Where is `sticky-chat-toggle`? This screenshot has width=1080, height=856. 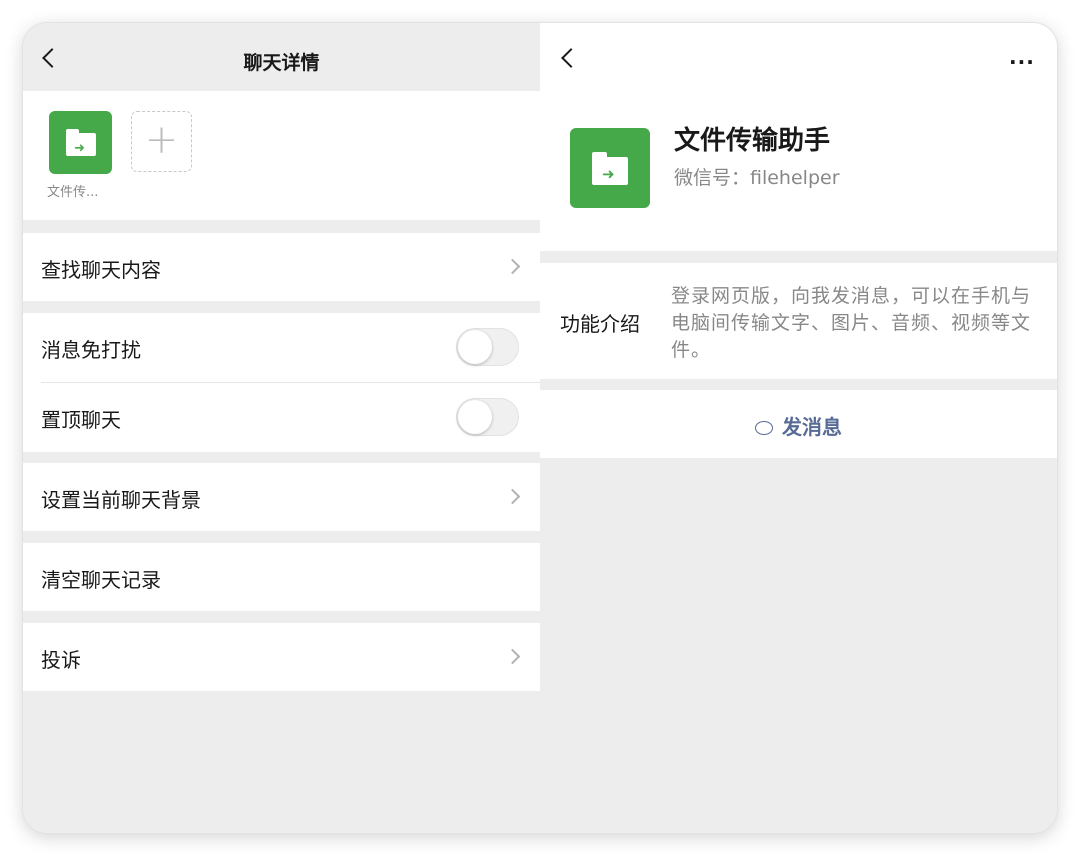
sticky-chat-toggle is located at coordinates (487, 417).